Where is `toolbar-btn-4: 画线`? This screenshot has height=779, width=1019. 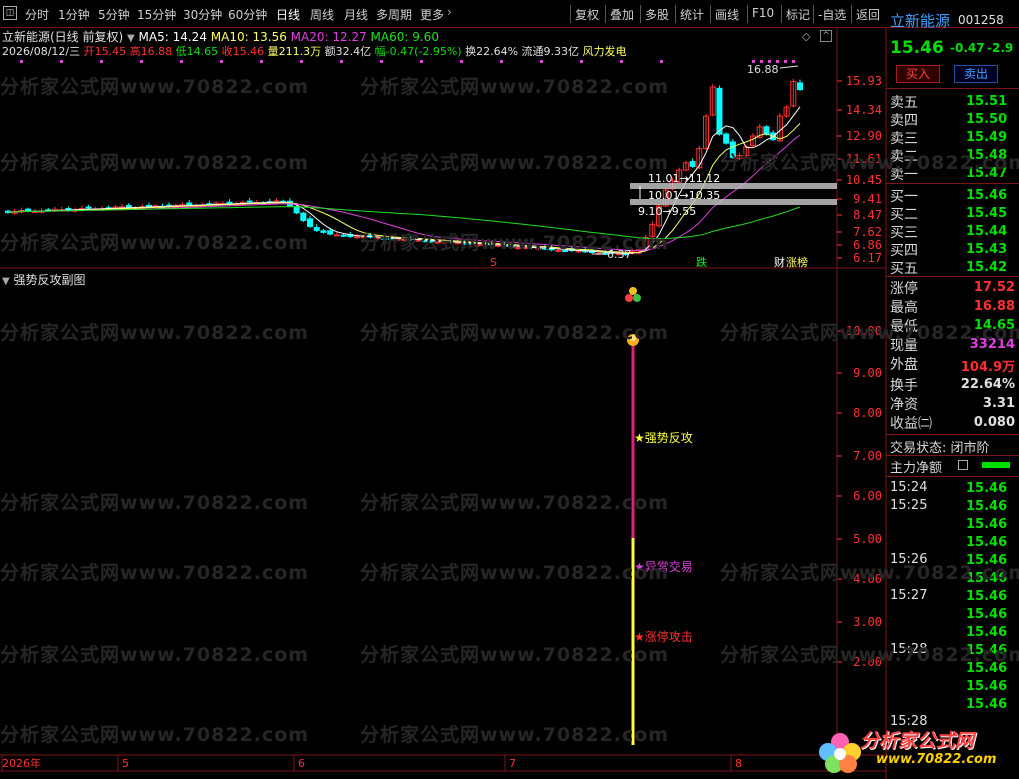
toolbar-btn-4: 画线 is located at coordinates (727, 14).